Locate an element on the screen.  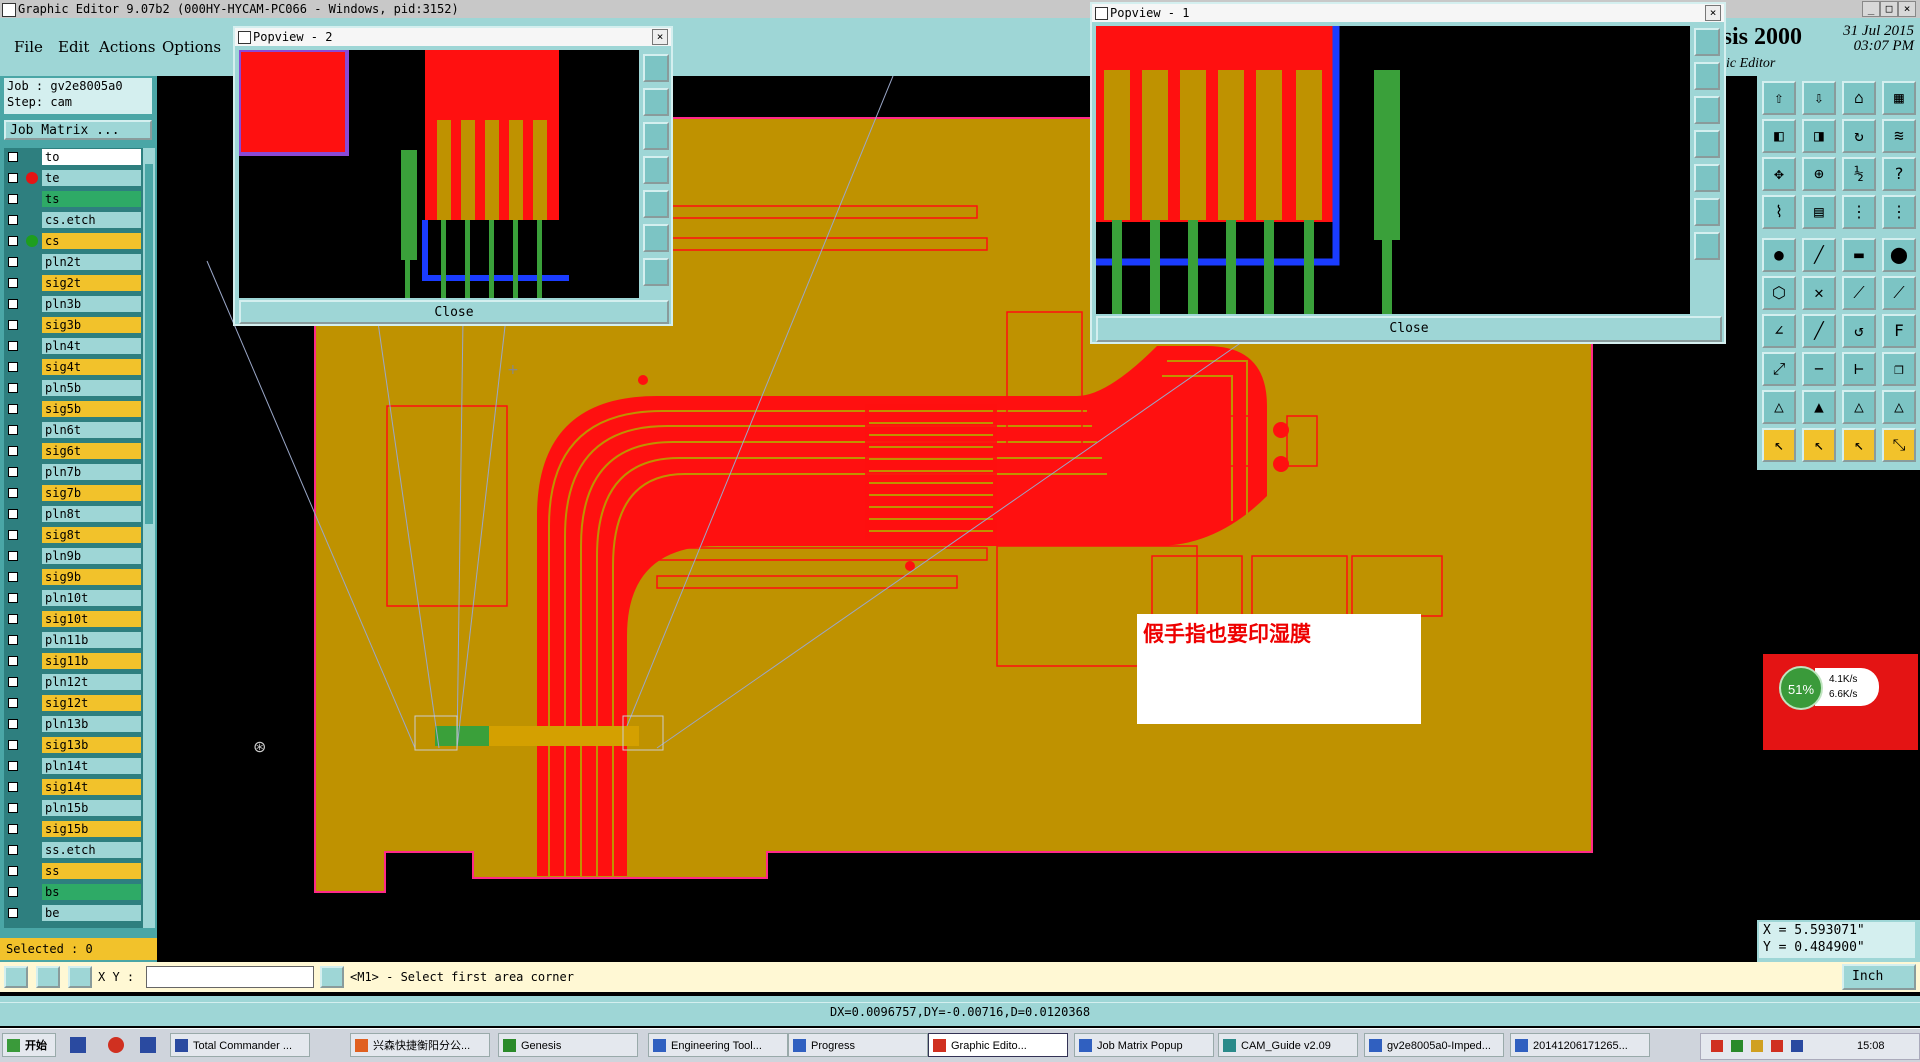
layer-name: pln11b is located at coordinates (91, 640).